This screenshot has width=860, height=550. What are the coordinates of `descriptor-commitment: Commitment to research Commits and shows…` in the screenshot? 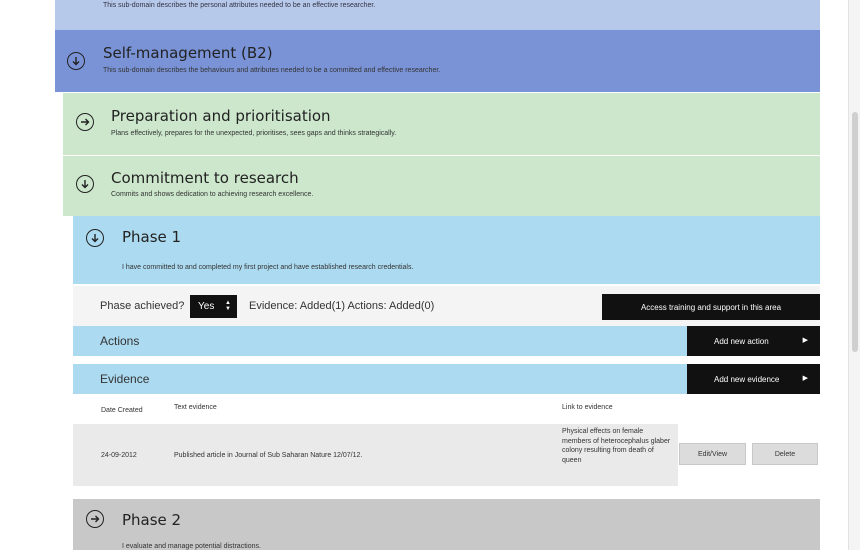 It's located at (441, 186).